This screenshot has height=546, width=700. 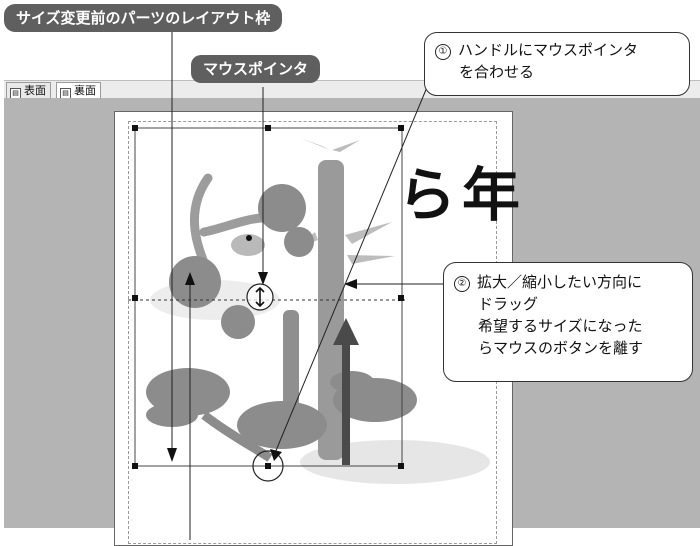 I want to click on step2-line3: 希望するサイズになった, so click(x=560, y=326).